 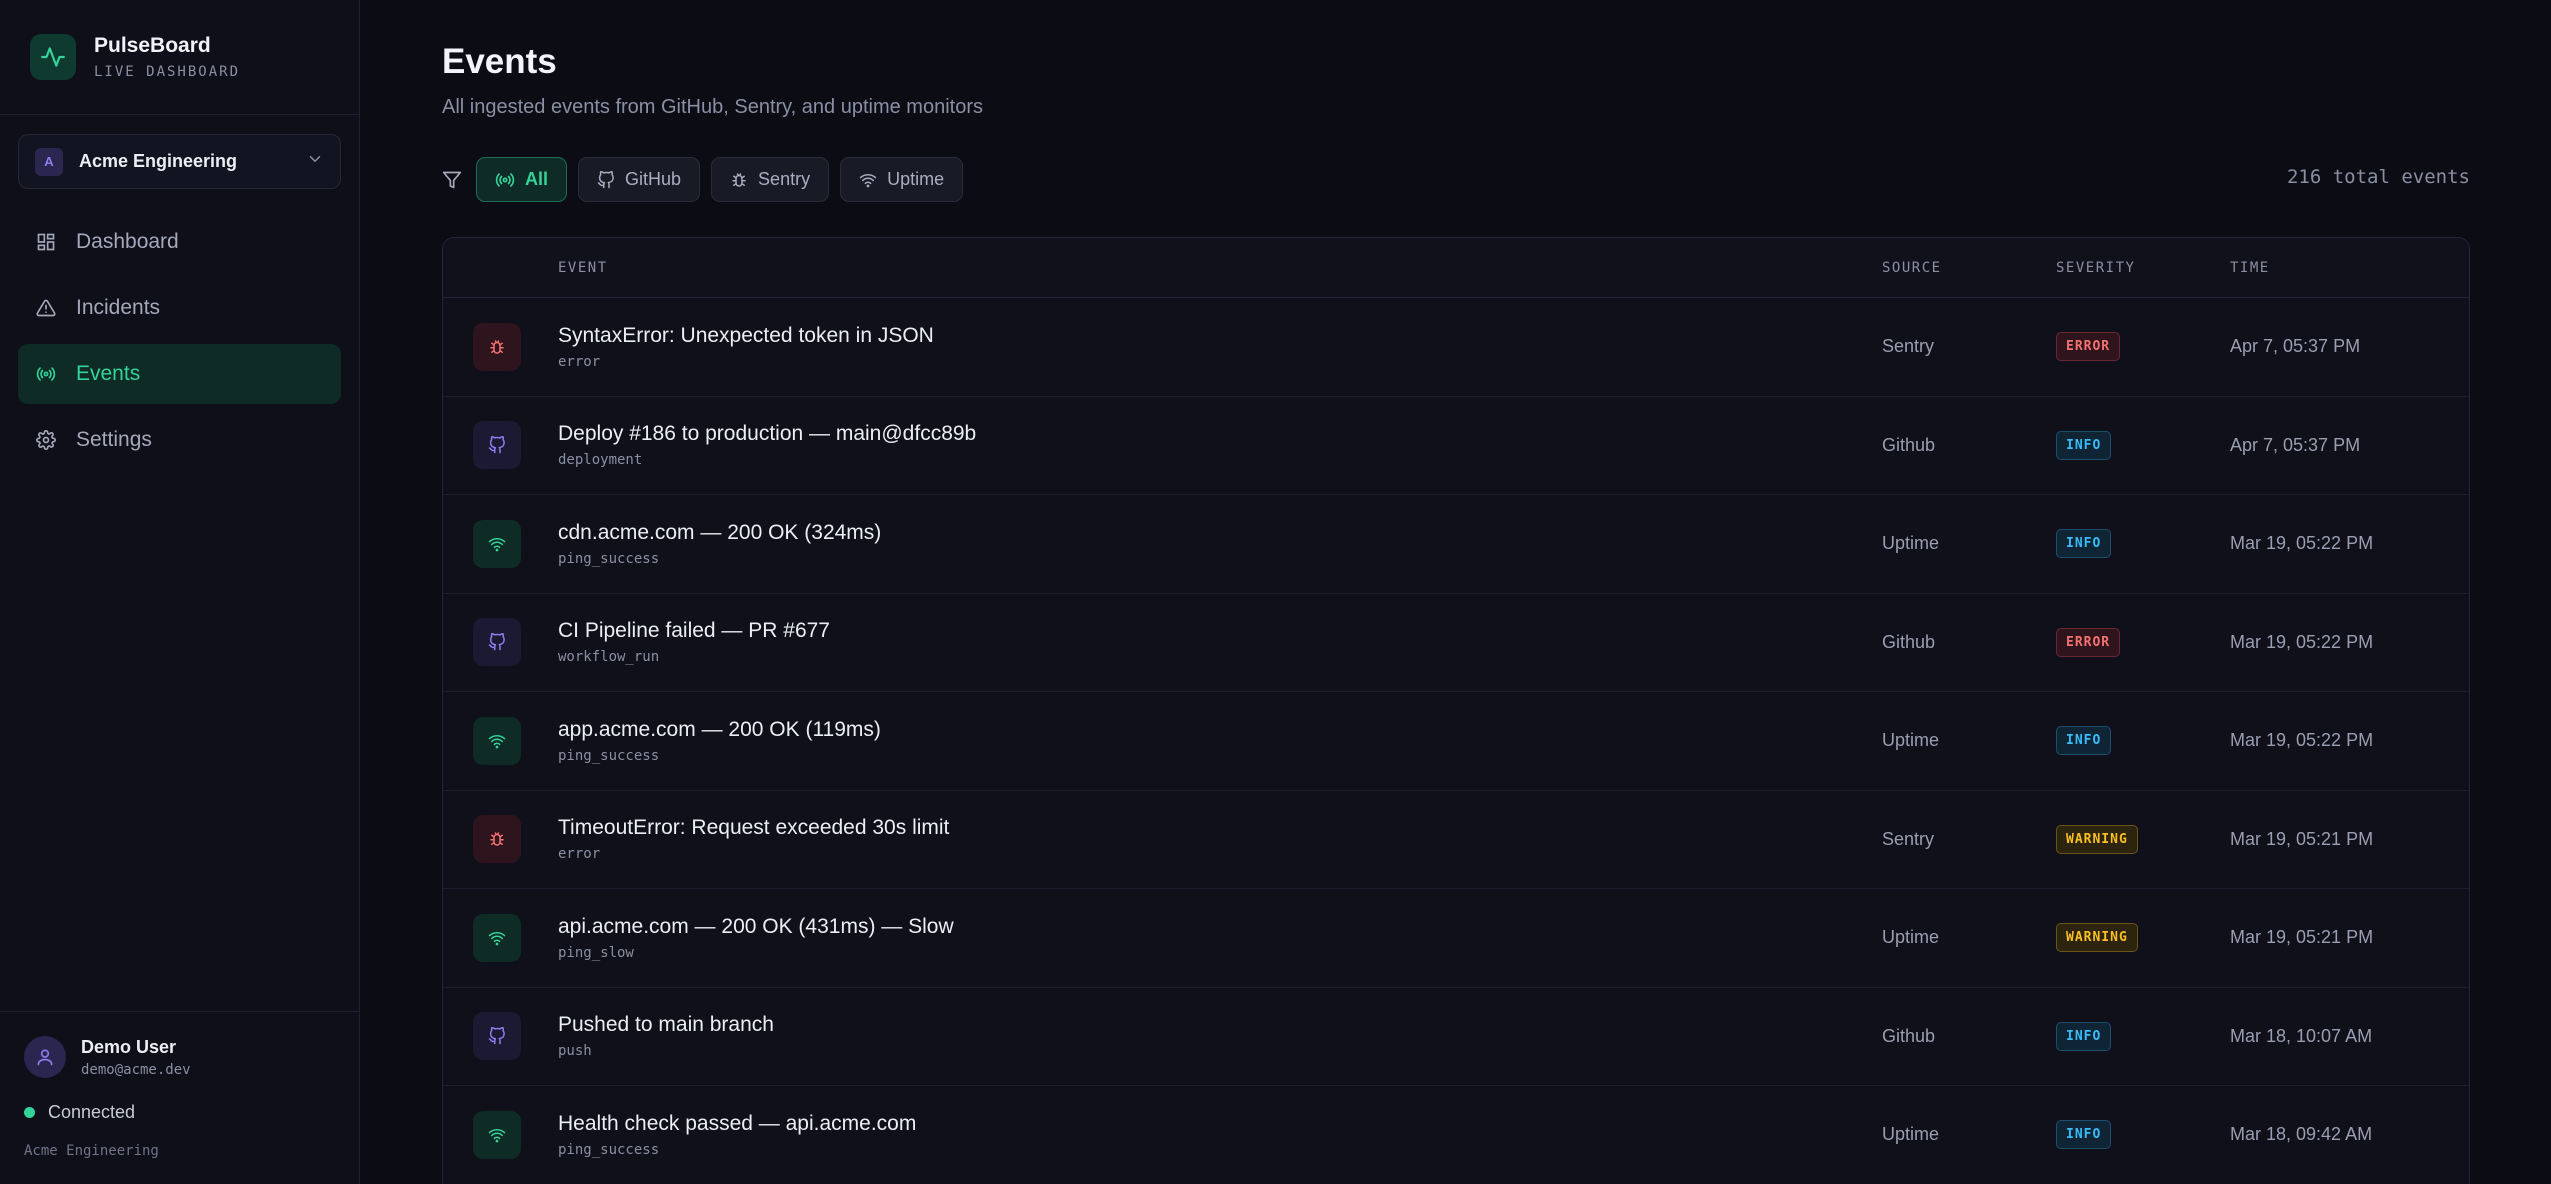 What do you see at coordinates (2301, 1035) in the screenshot?
I see `event-time: Mar 18, 10:07 AM` at bounding box center [2301, 1035].